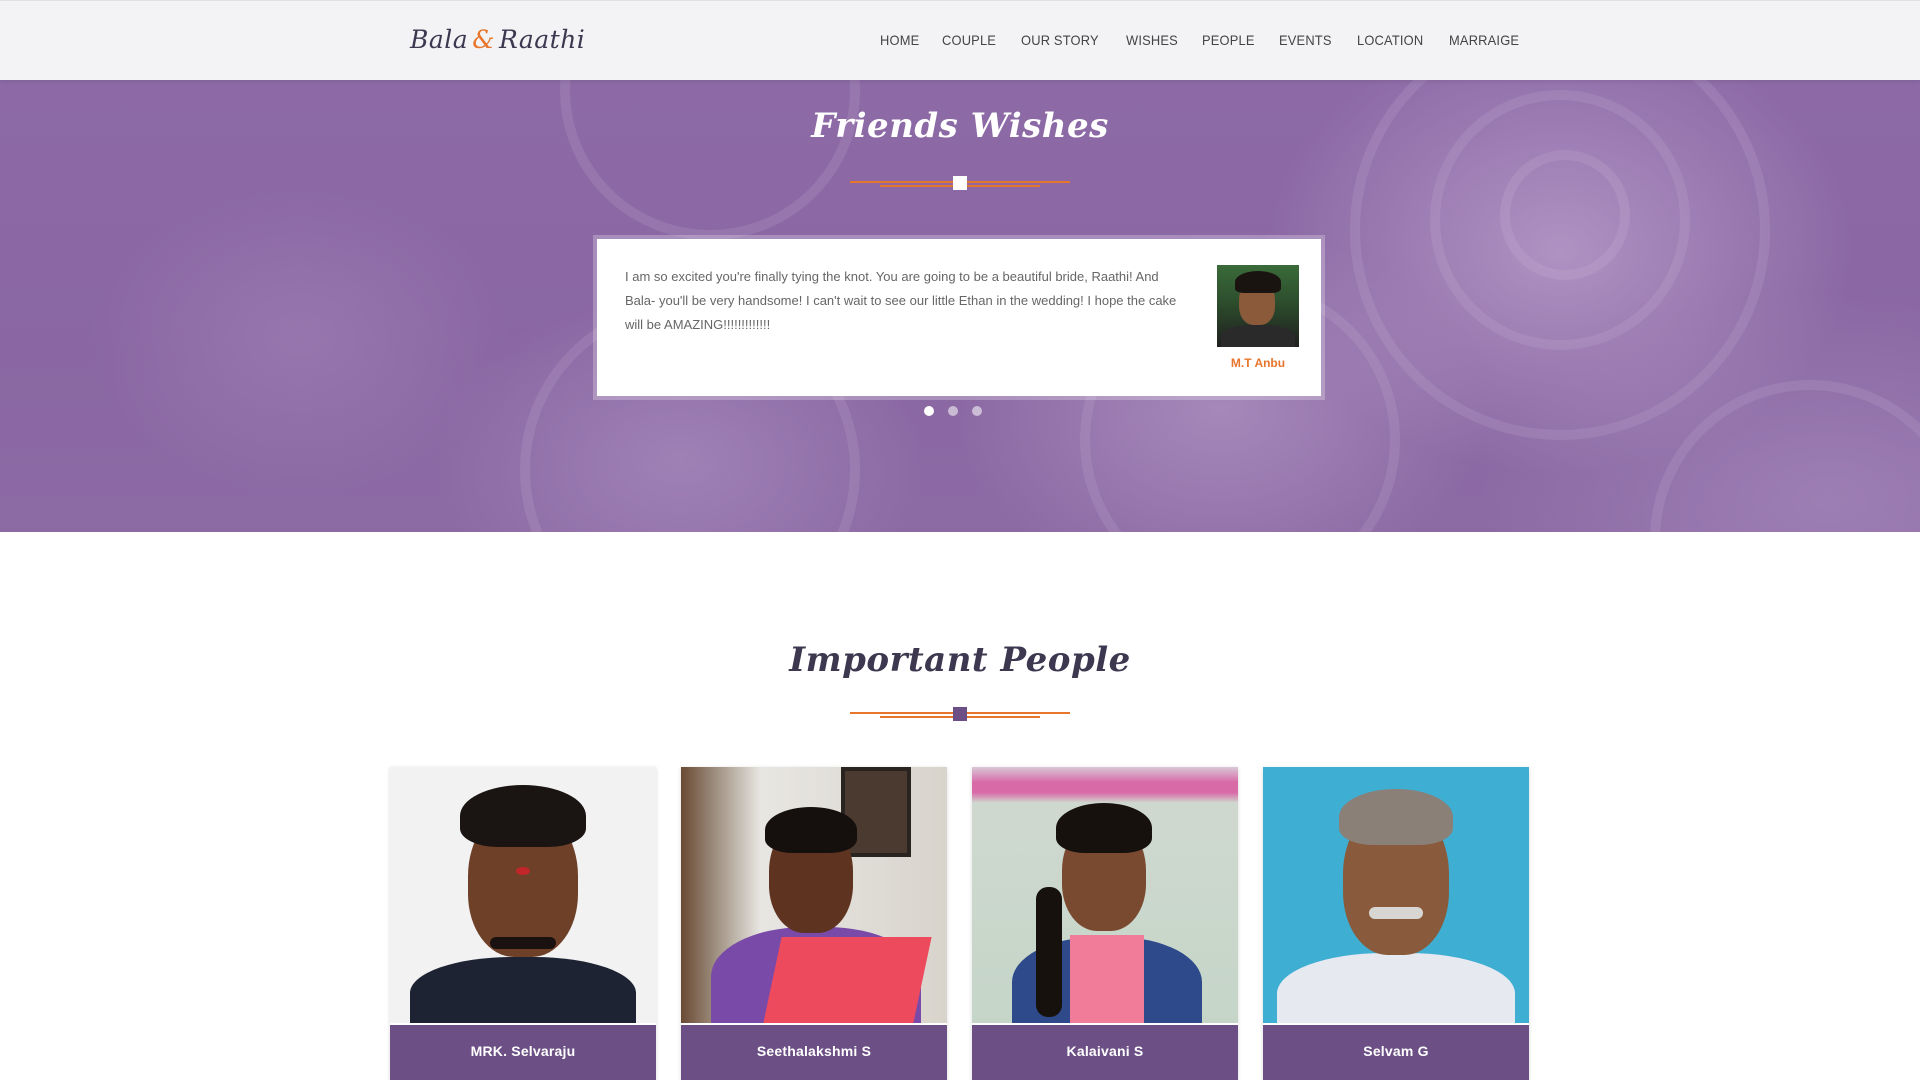  I want to click on person-card: Seethalakshmi S, so click(814, 923).